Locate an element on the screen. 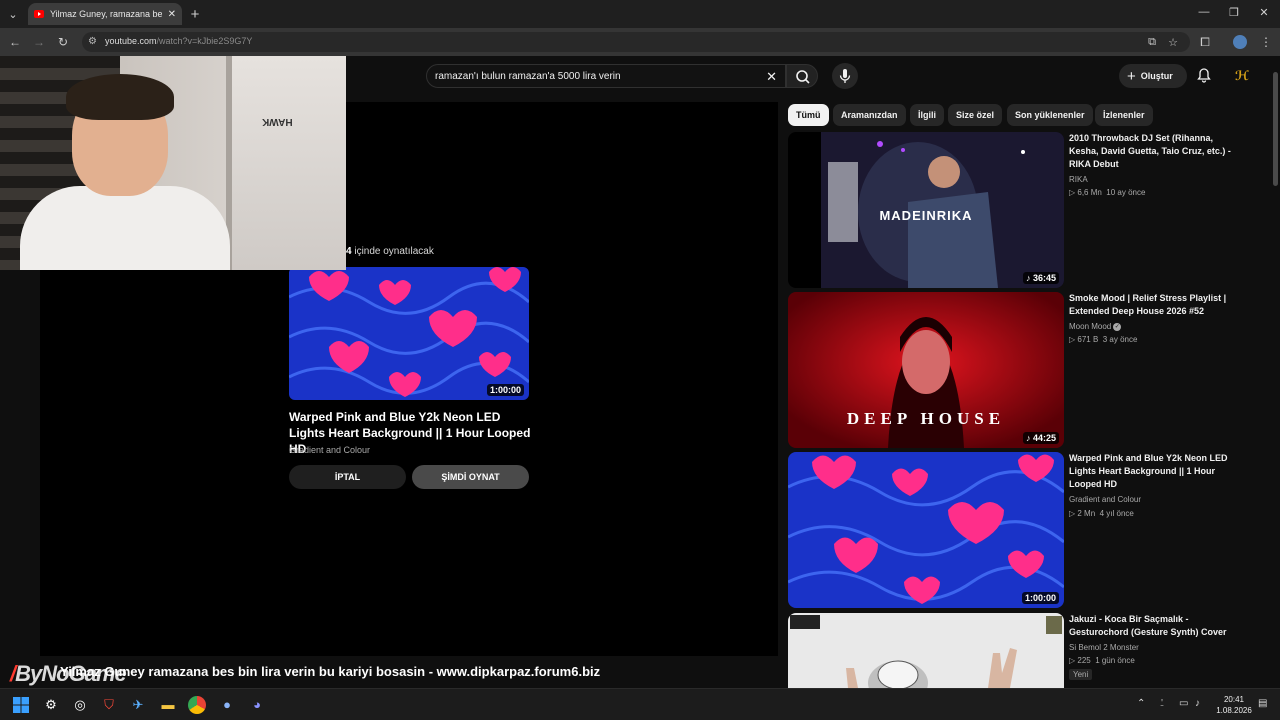  windows-taskbar: ⚙ ◎ ⛉ ✈ ▬ ● ◕ ⌃ ⍘ ▭ ♪ 20:41 1.08.2026 ▤ is located at coordinates (640, 704).